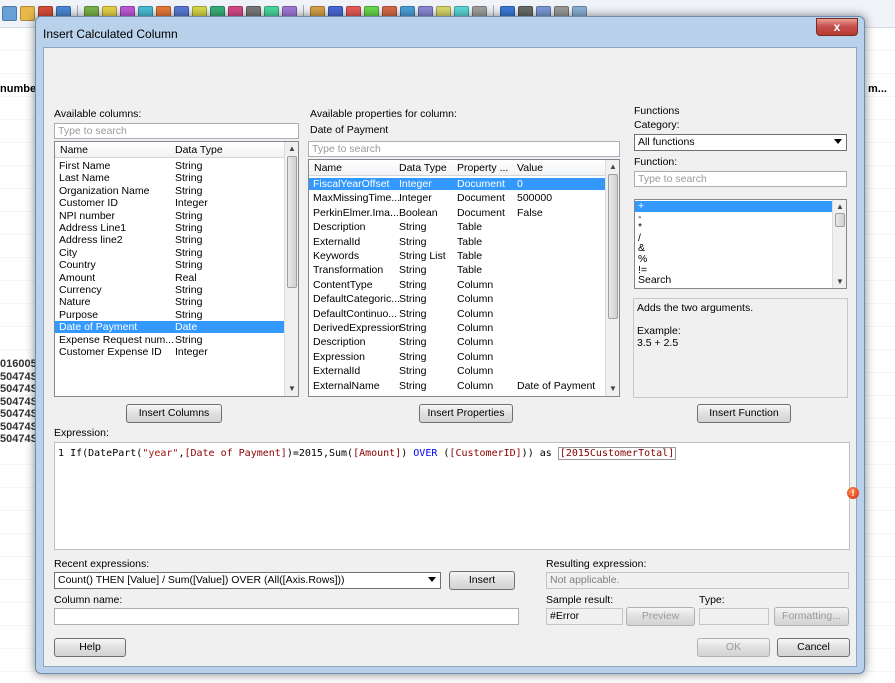 This screenshot has height=683, width=895. Describe the element at coordinates (422, 256) in the screenshot. I see `property-datatype: String List` at that location.